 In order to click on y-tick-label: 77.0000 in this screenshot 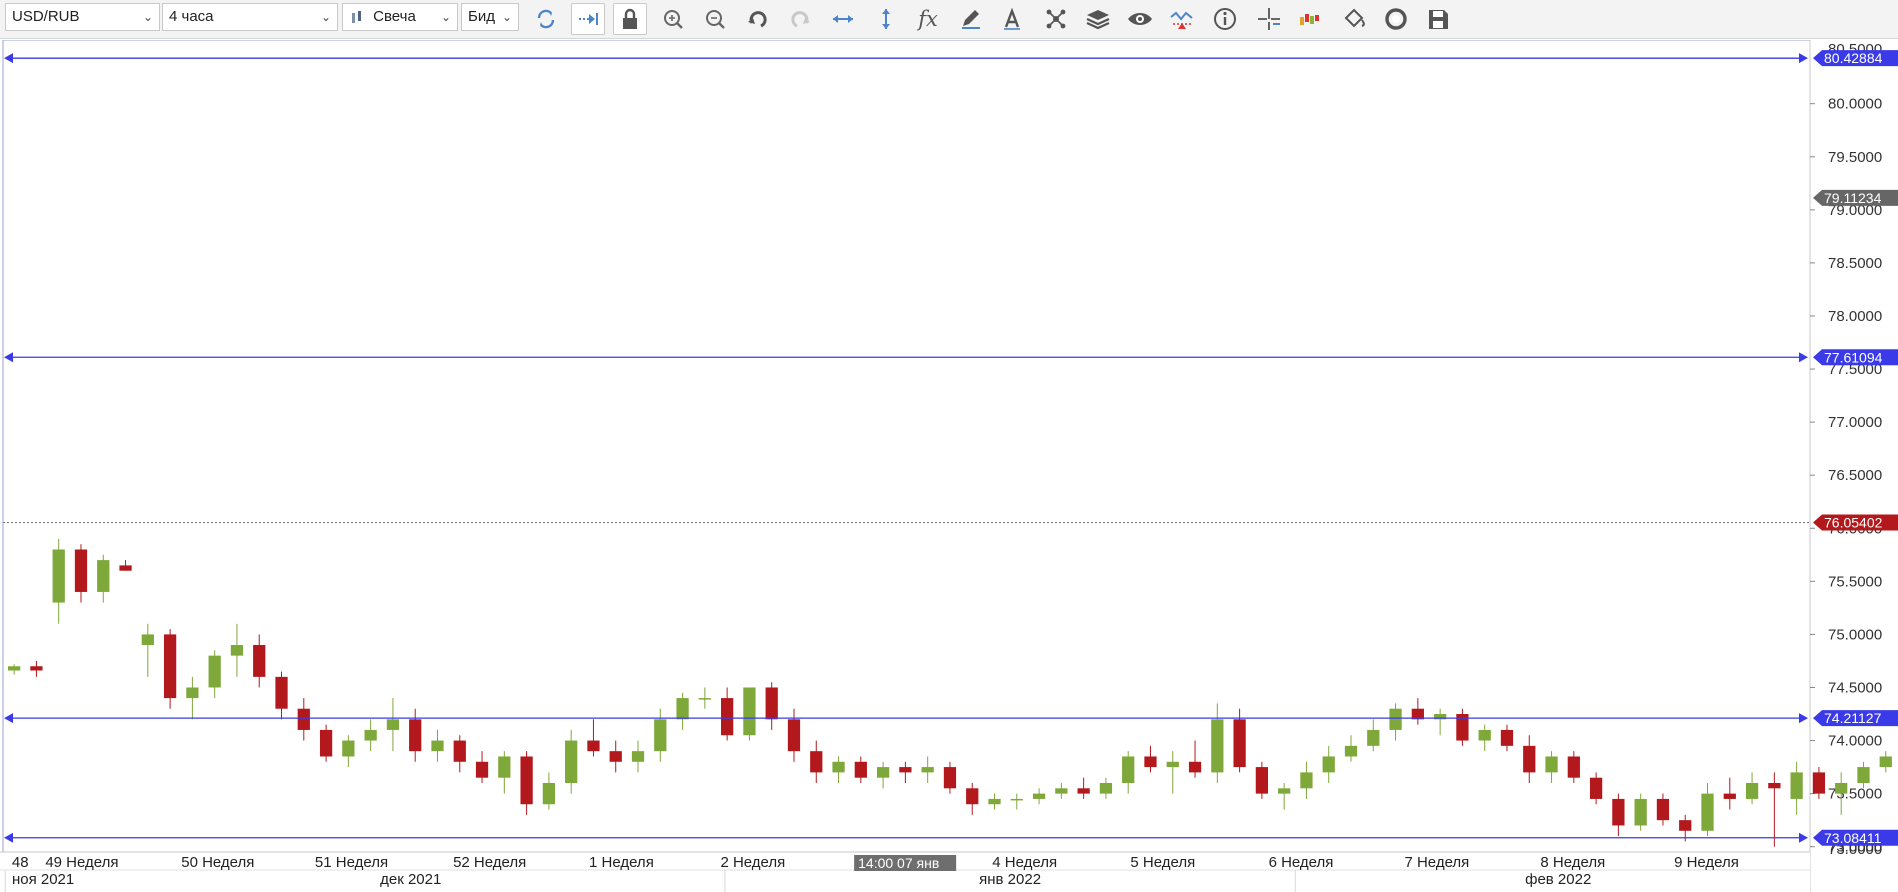, I will do `click(1855, 422)`.